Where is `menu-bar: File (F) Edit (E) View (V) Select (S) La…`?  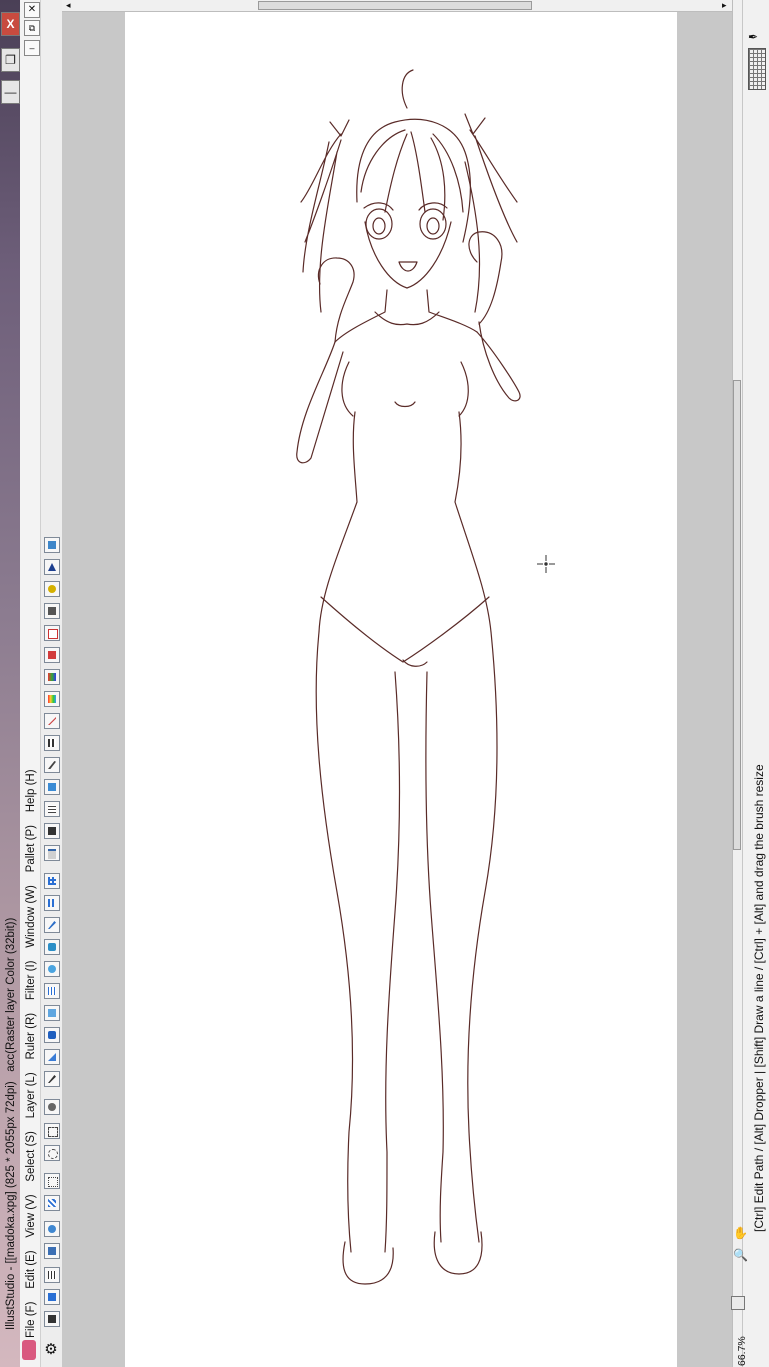 menu-bar: File (F) Edit (E) View (V) Select (S) La… is located at coordinates (31, 1053).